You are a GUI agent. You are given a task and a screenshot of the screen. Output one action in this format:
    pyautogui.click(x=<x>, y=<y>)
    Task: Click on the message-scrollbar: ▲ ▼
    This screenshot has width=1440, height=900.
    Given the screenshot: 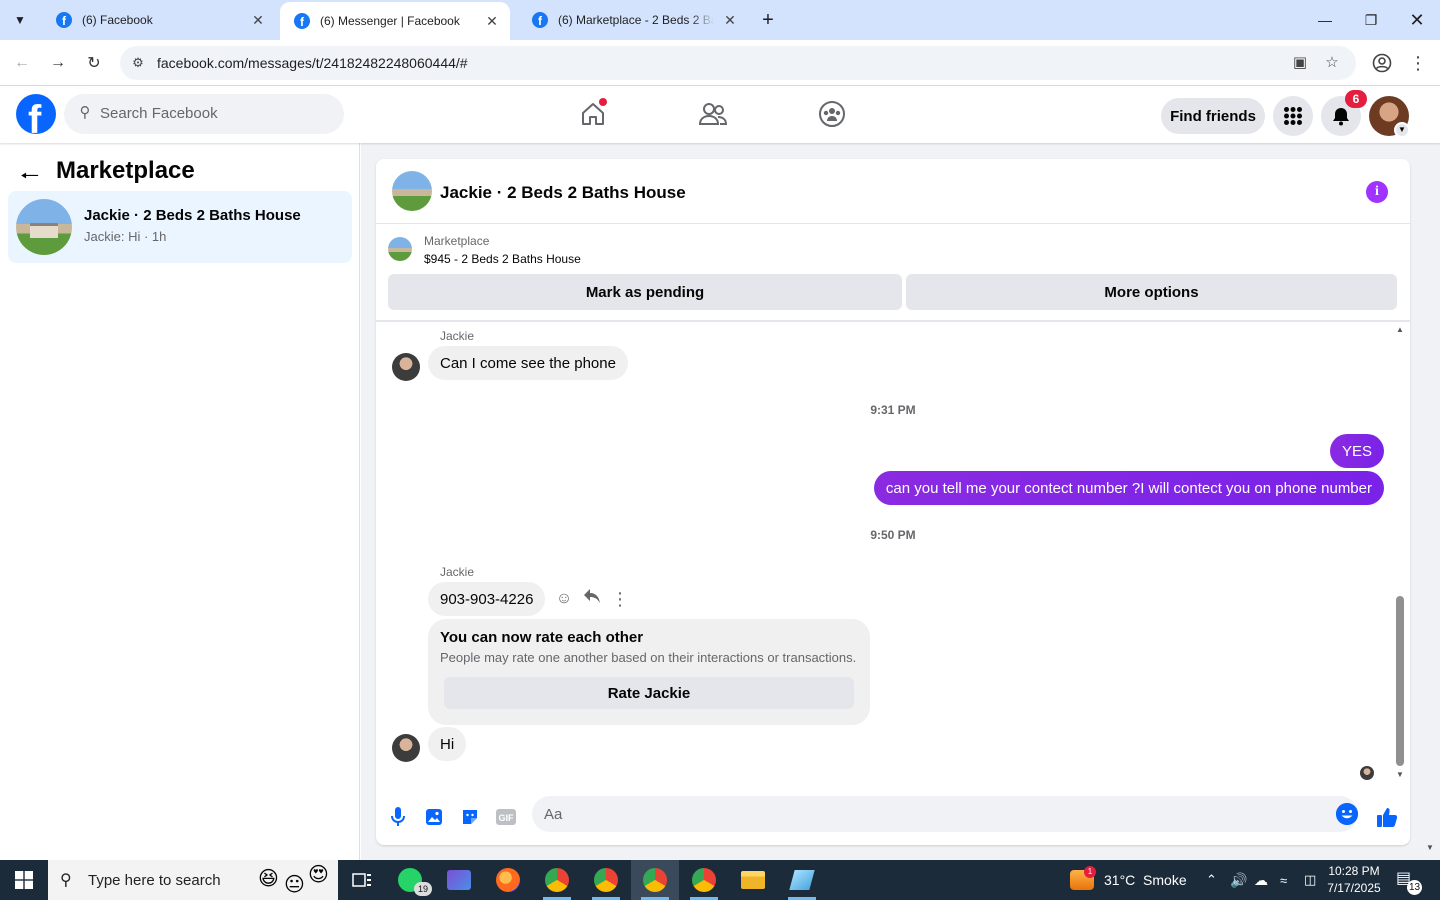 What is the action you would take?
    pyautogui.click(x=1400, y=552)
    